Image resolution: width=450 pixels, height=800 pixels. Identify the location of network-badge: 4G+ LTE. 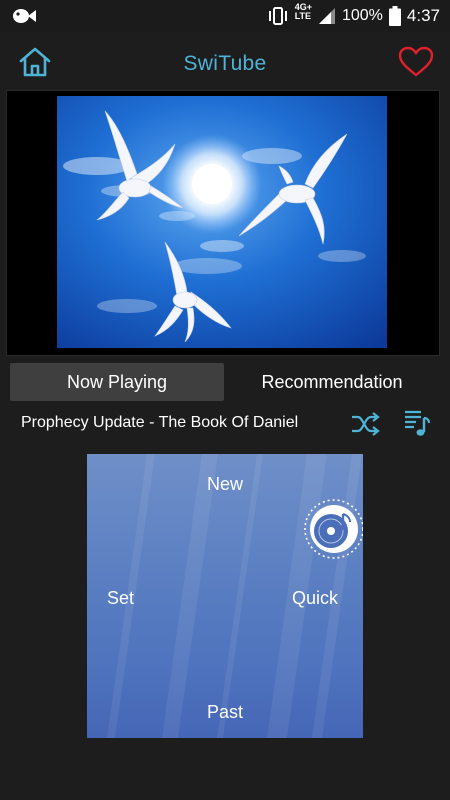
(303, 12).